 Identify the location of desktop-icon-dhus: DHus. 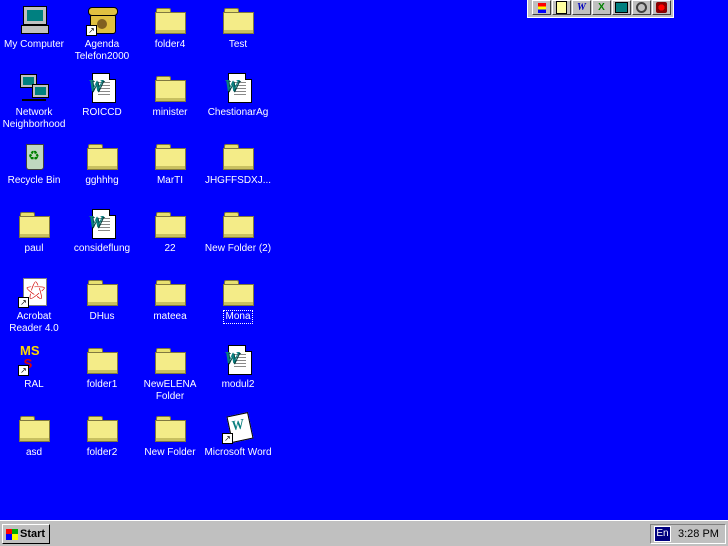
(102, 298).